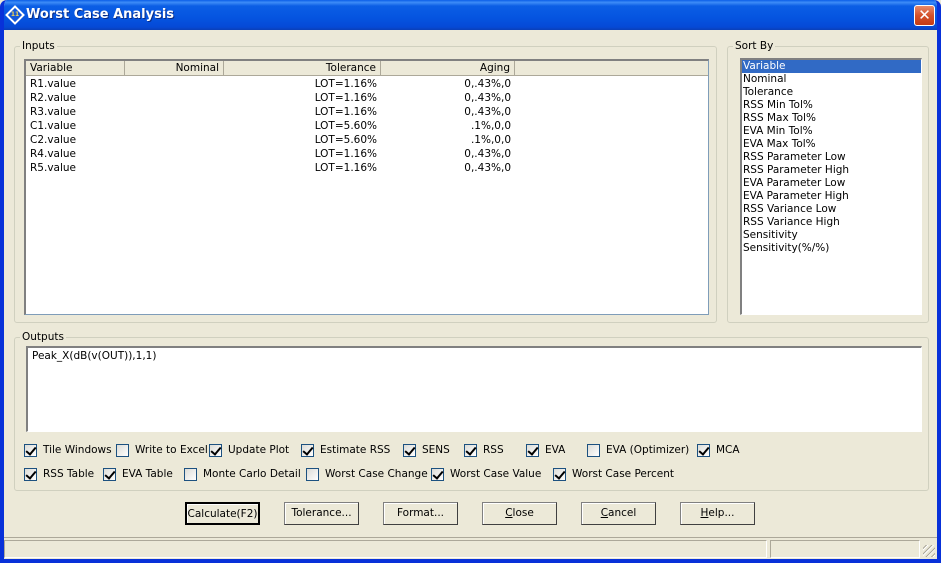 The width and height of the screenshot is (941, 563). Describe the element at coordinates (53, 140) in the screenshot. I see `cell-variable: C2.value` at that location.